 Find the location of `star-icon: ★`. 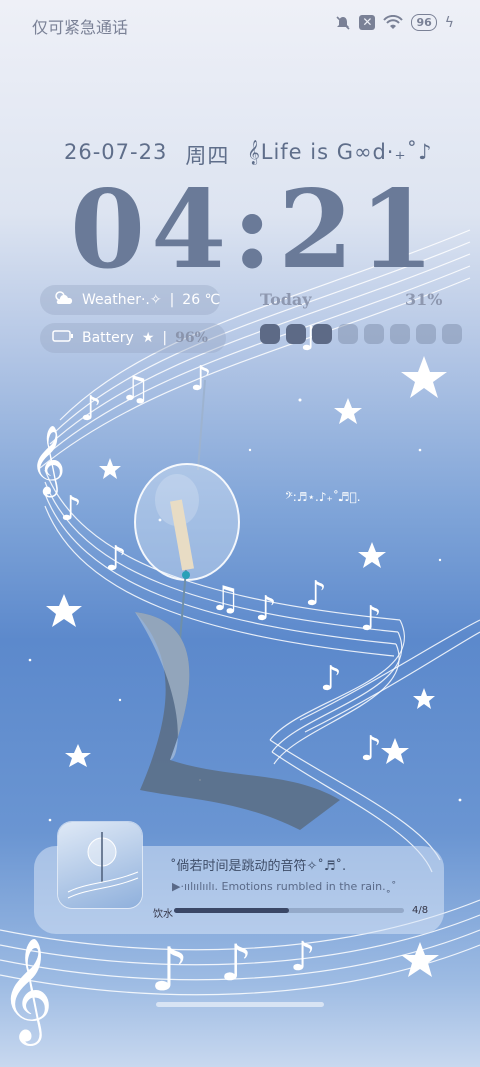

star-icon: ★ is located at coordinates (148, 338).